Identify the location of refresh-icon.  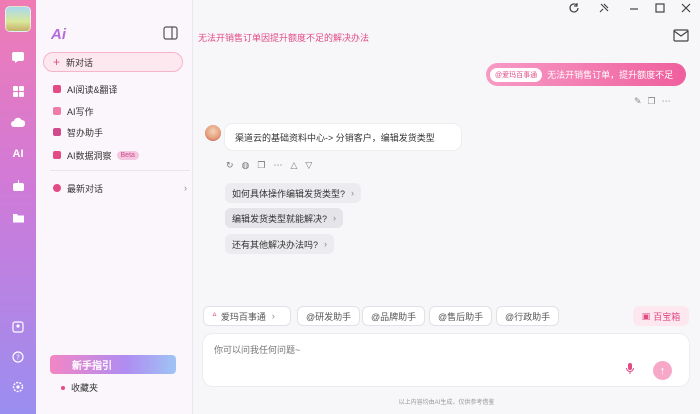
(574, 8).